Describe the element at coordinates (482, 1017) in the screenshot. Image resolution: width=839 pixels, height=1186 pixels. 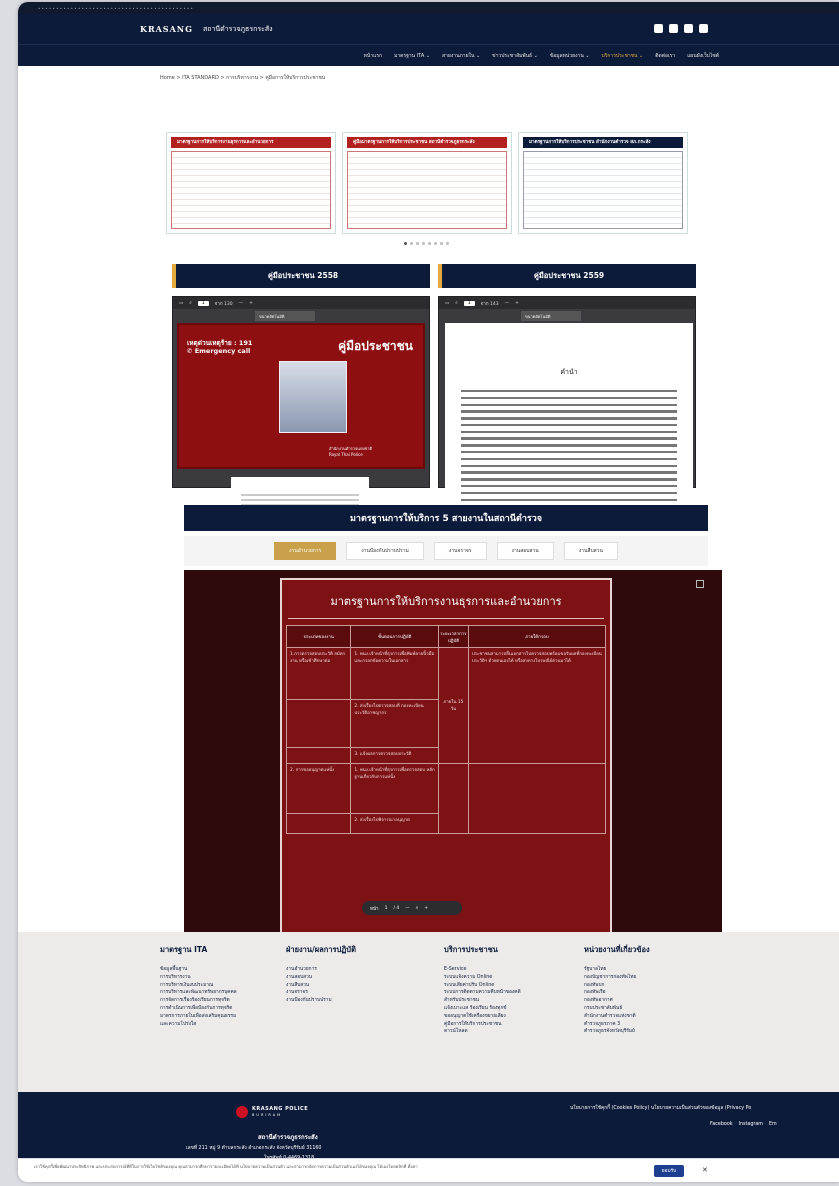
I see `footer-link: ขออนุญาตใช้เครื่องขยายเสียง` at that location.